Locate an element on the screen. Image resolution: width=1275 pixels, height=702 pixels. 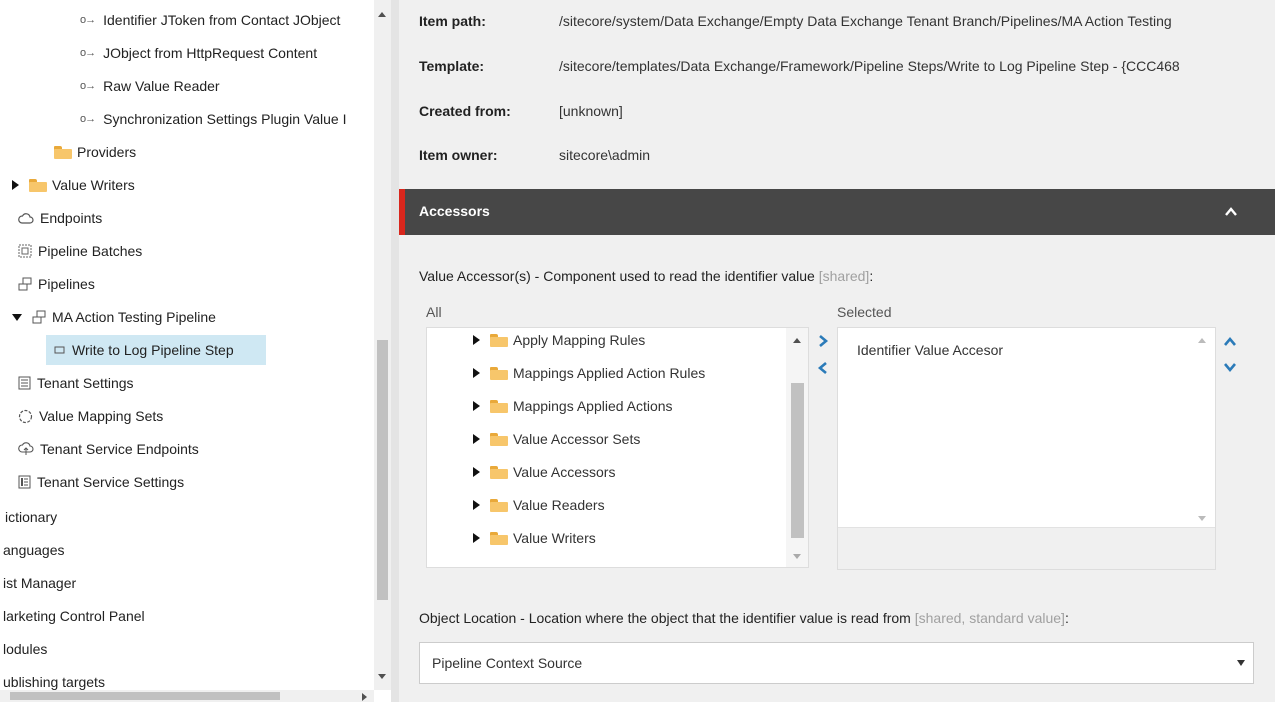
list-item-label: Apply Mapping Rules is located at coordinates (579, 340).